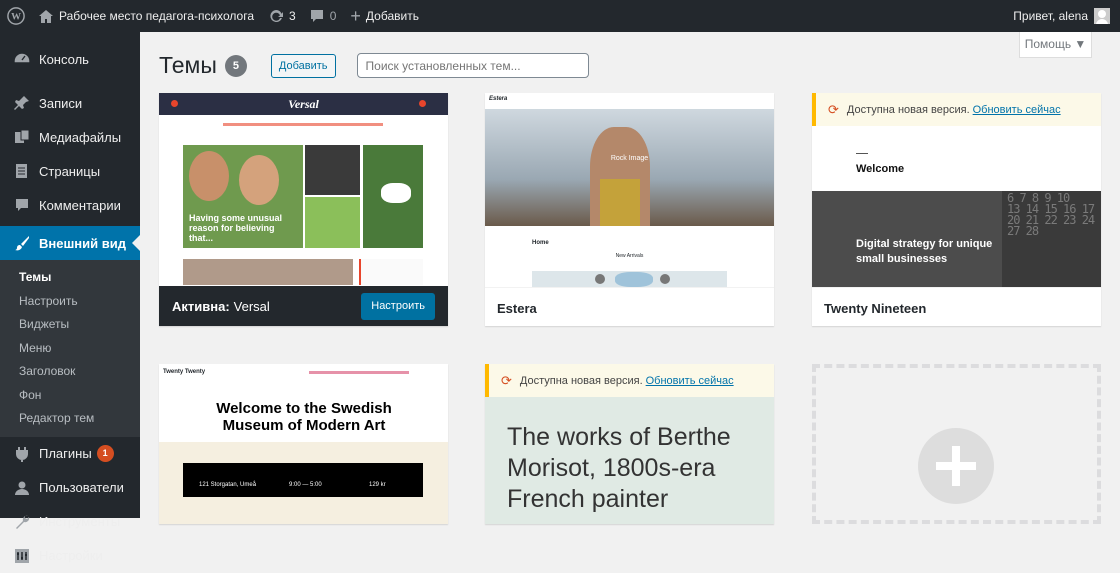 This screenshot has width=1120, height=573. What do you see at coordinates (276, 16) in the screenshot?
I see `updates-icon` at bounding box center [276, 16].